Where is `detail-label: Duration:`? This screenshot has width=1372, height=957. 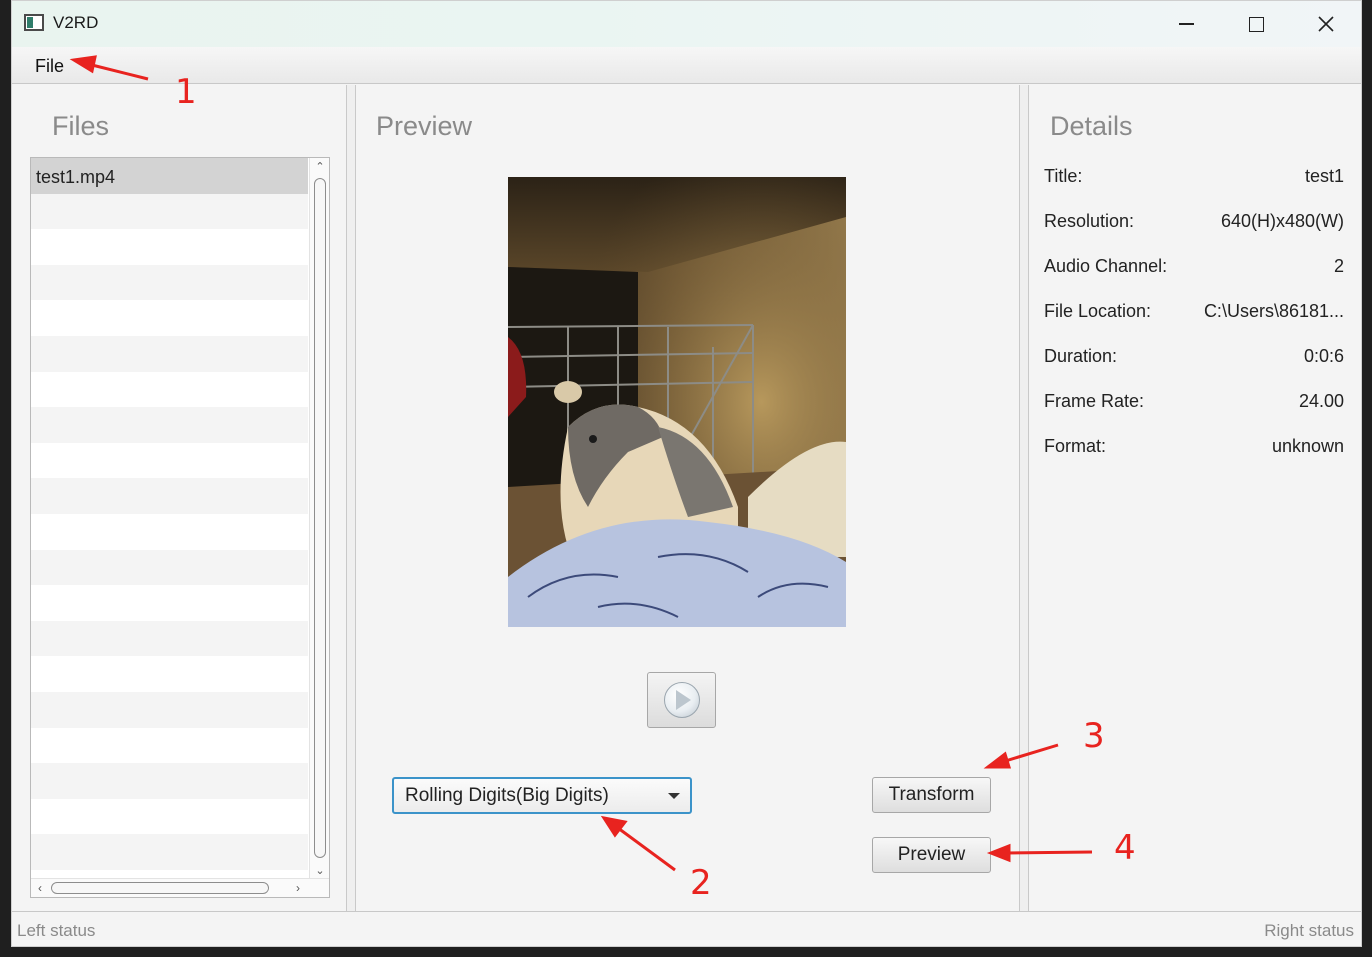
detail-label: Duration: is located at coordinates (1081, 356).